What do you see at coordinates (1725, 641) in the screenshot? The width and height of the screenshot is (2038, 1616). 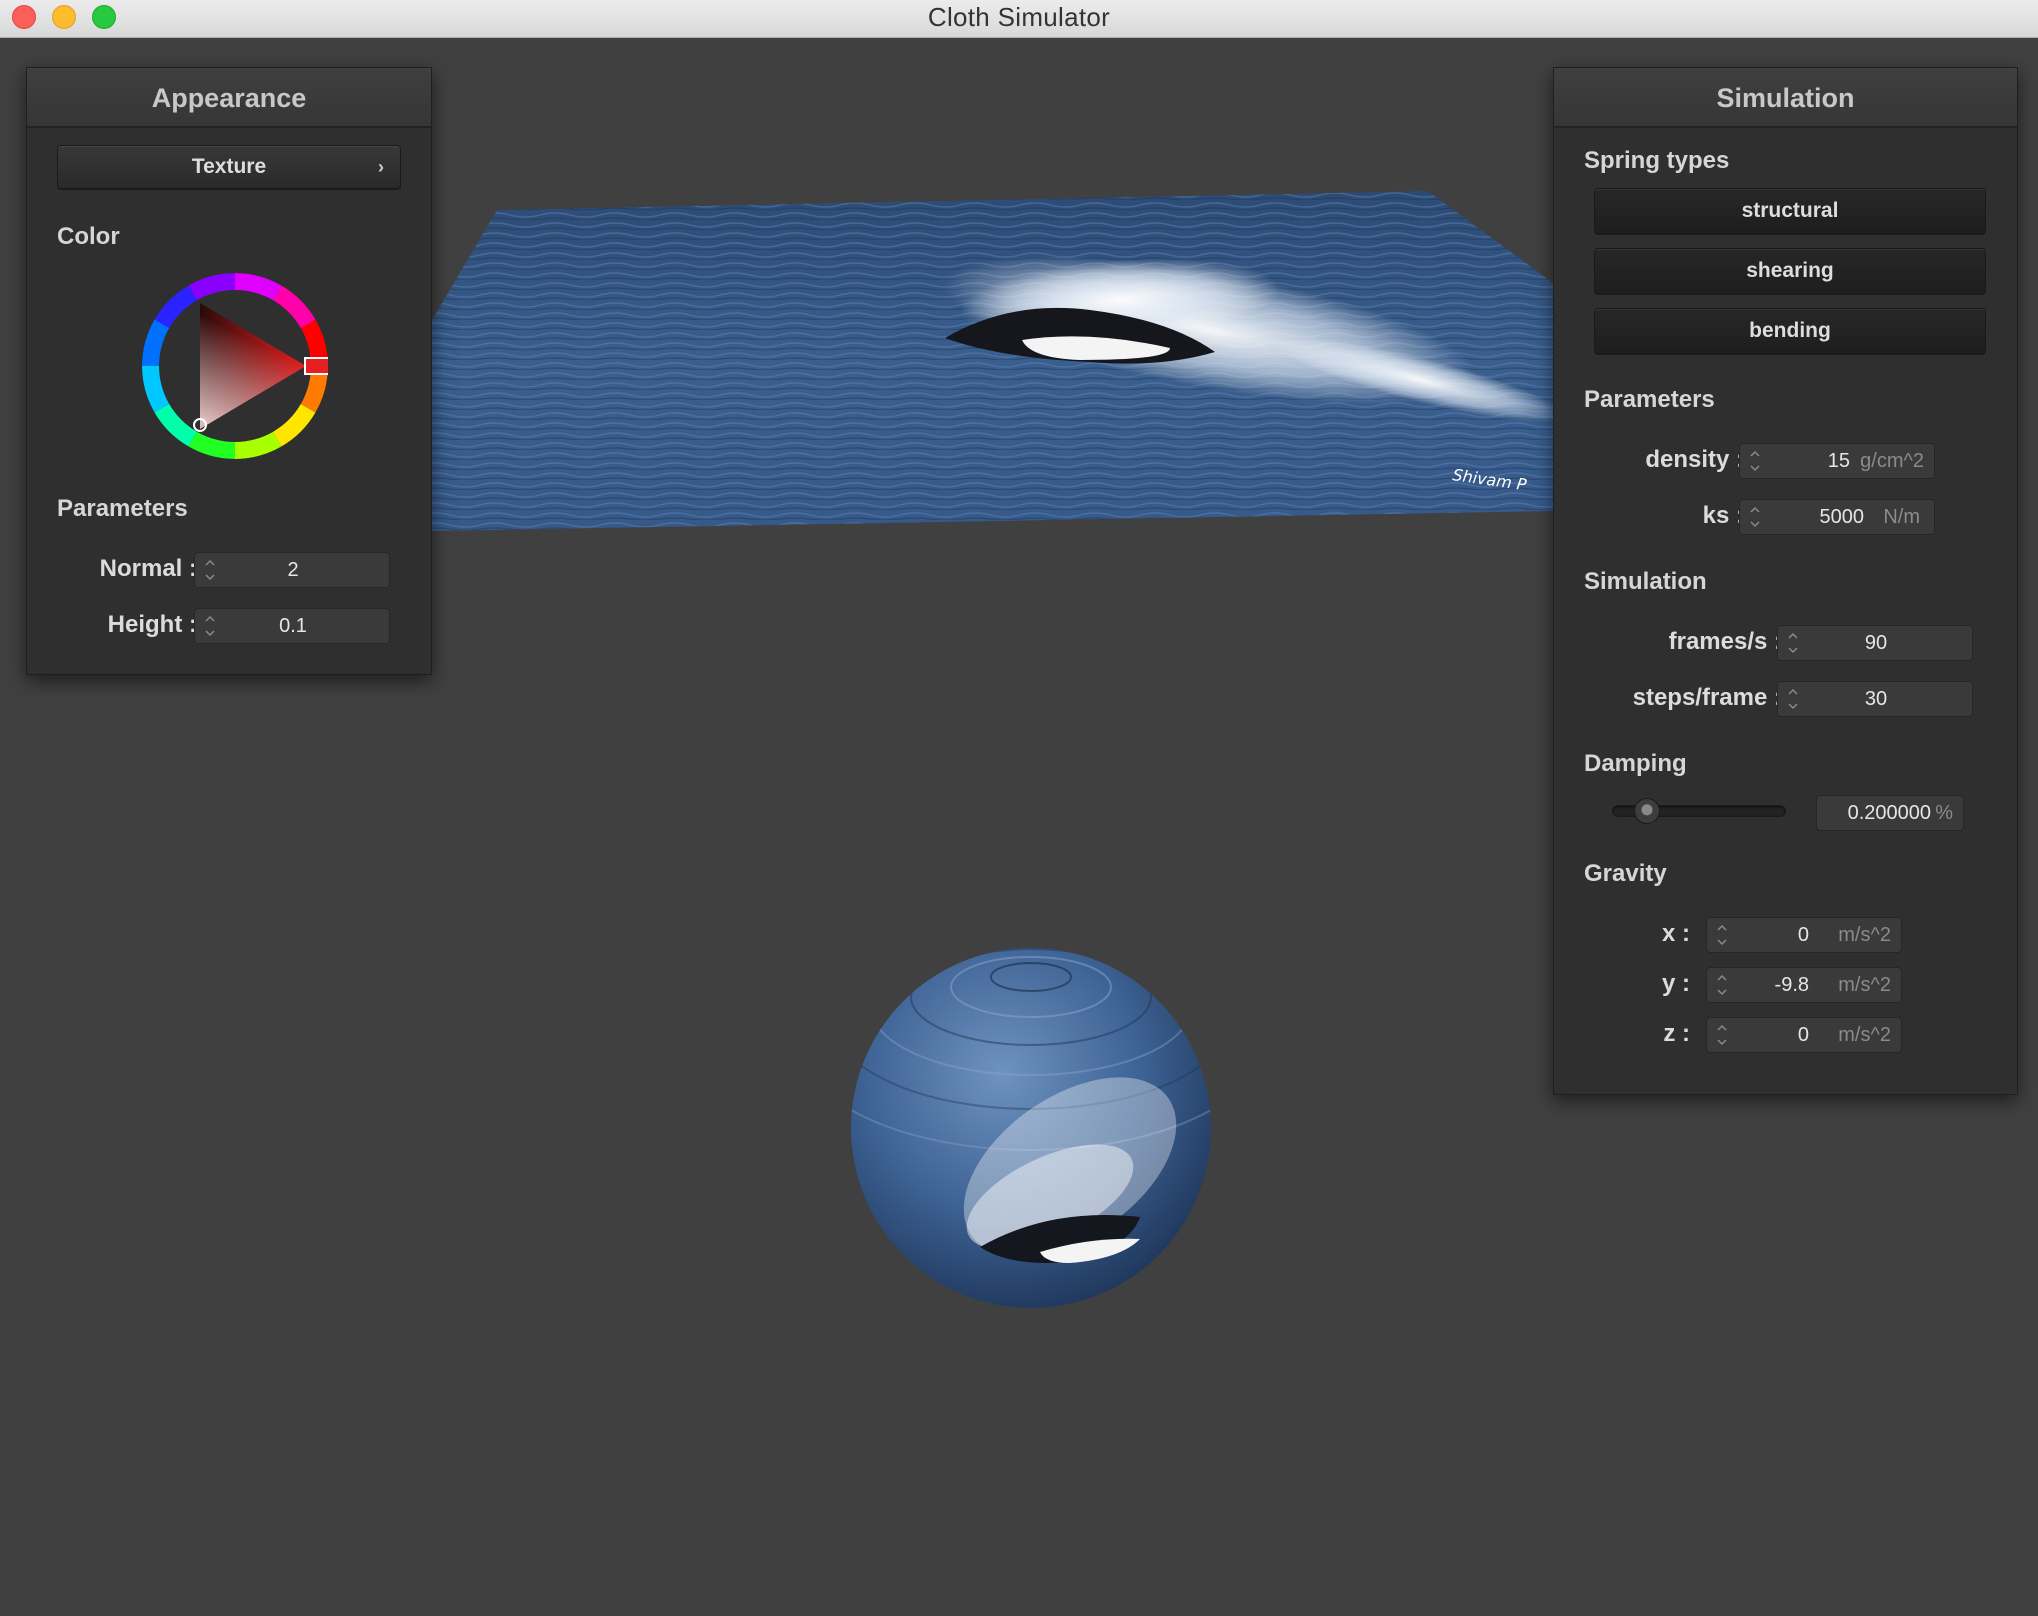 I see `fps-label: frames/s :` at bounding box center [1725, 641].